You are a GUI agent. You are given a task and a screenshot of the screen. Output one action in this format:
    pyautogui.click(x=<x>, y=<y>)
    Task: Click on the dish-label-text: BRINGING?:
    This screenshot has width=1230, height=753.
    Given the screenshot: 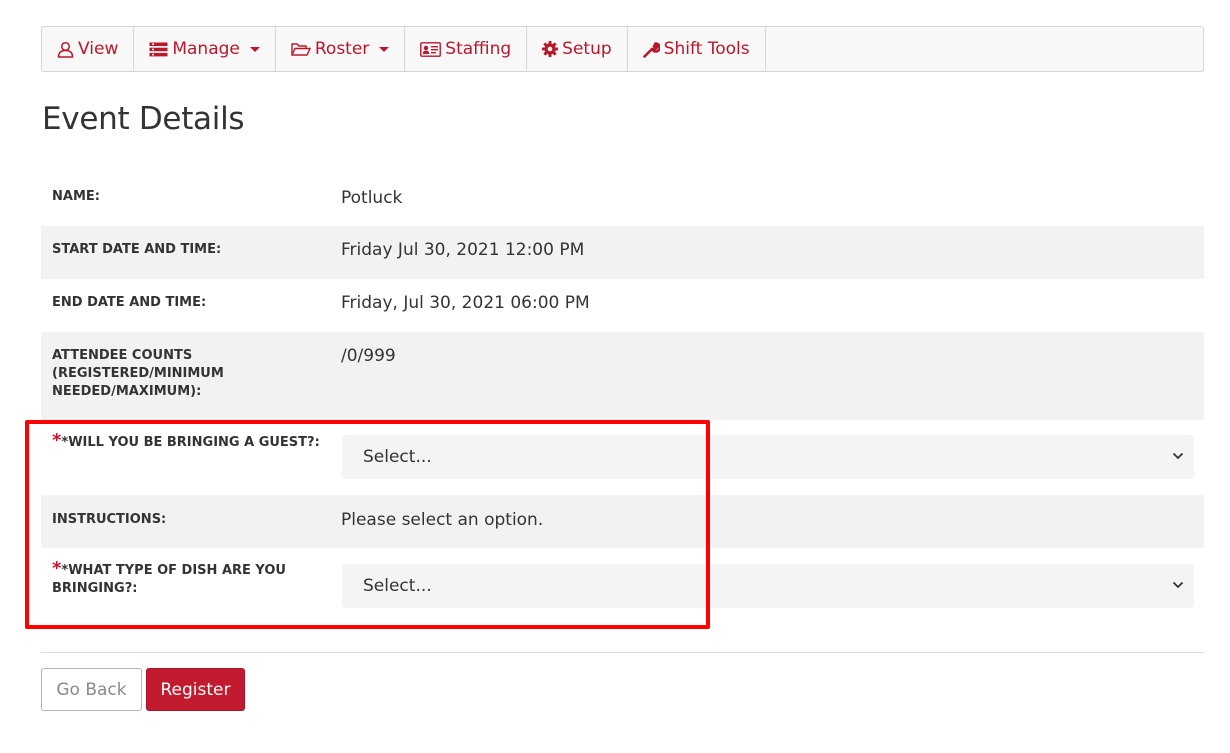 What is the action you would take?
    pyautogui.click(x=95, y=588)
    